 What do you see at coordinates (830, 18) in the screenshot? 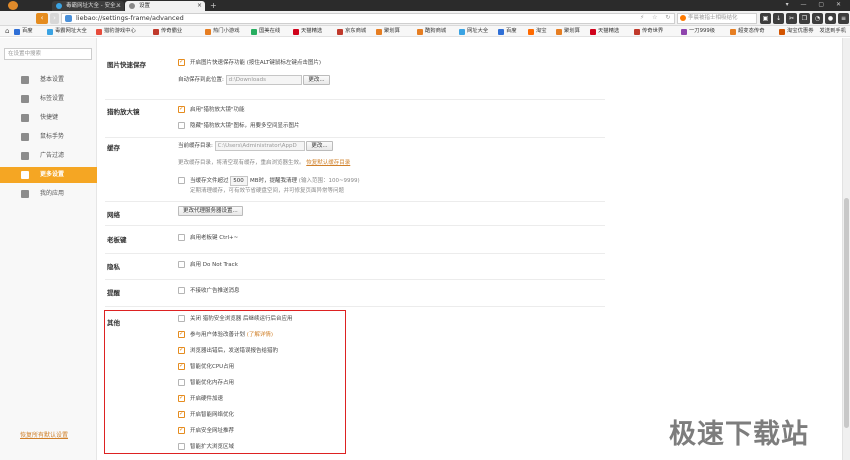
I see `user-icon: ●` at bounding box center [830, 18].